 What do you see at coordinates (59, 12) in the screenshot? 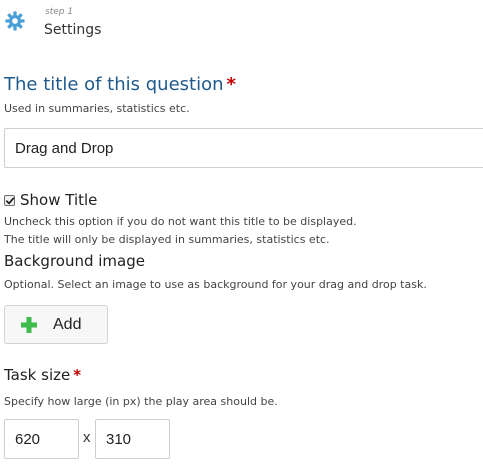
I see `step-number: step 1` at bounding box center [59, 12].